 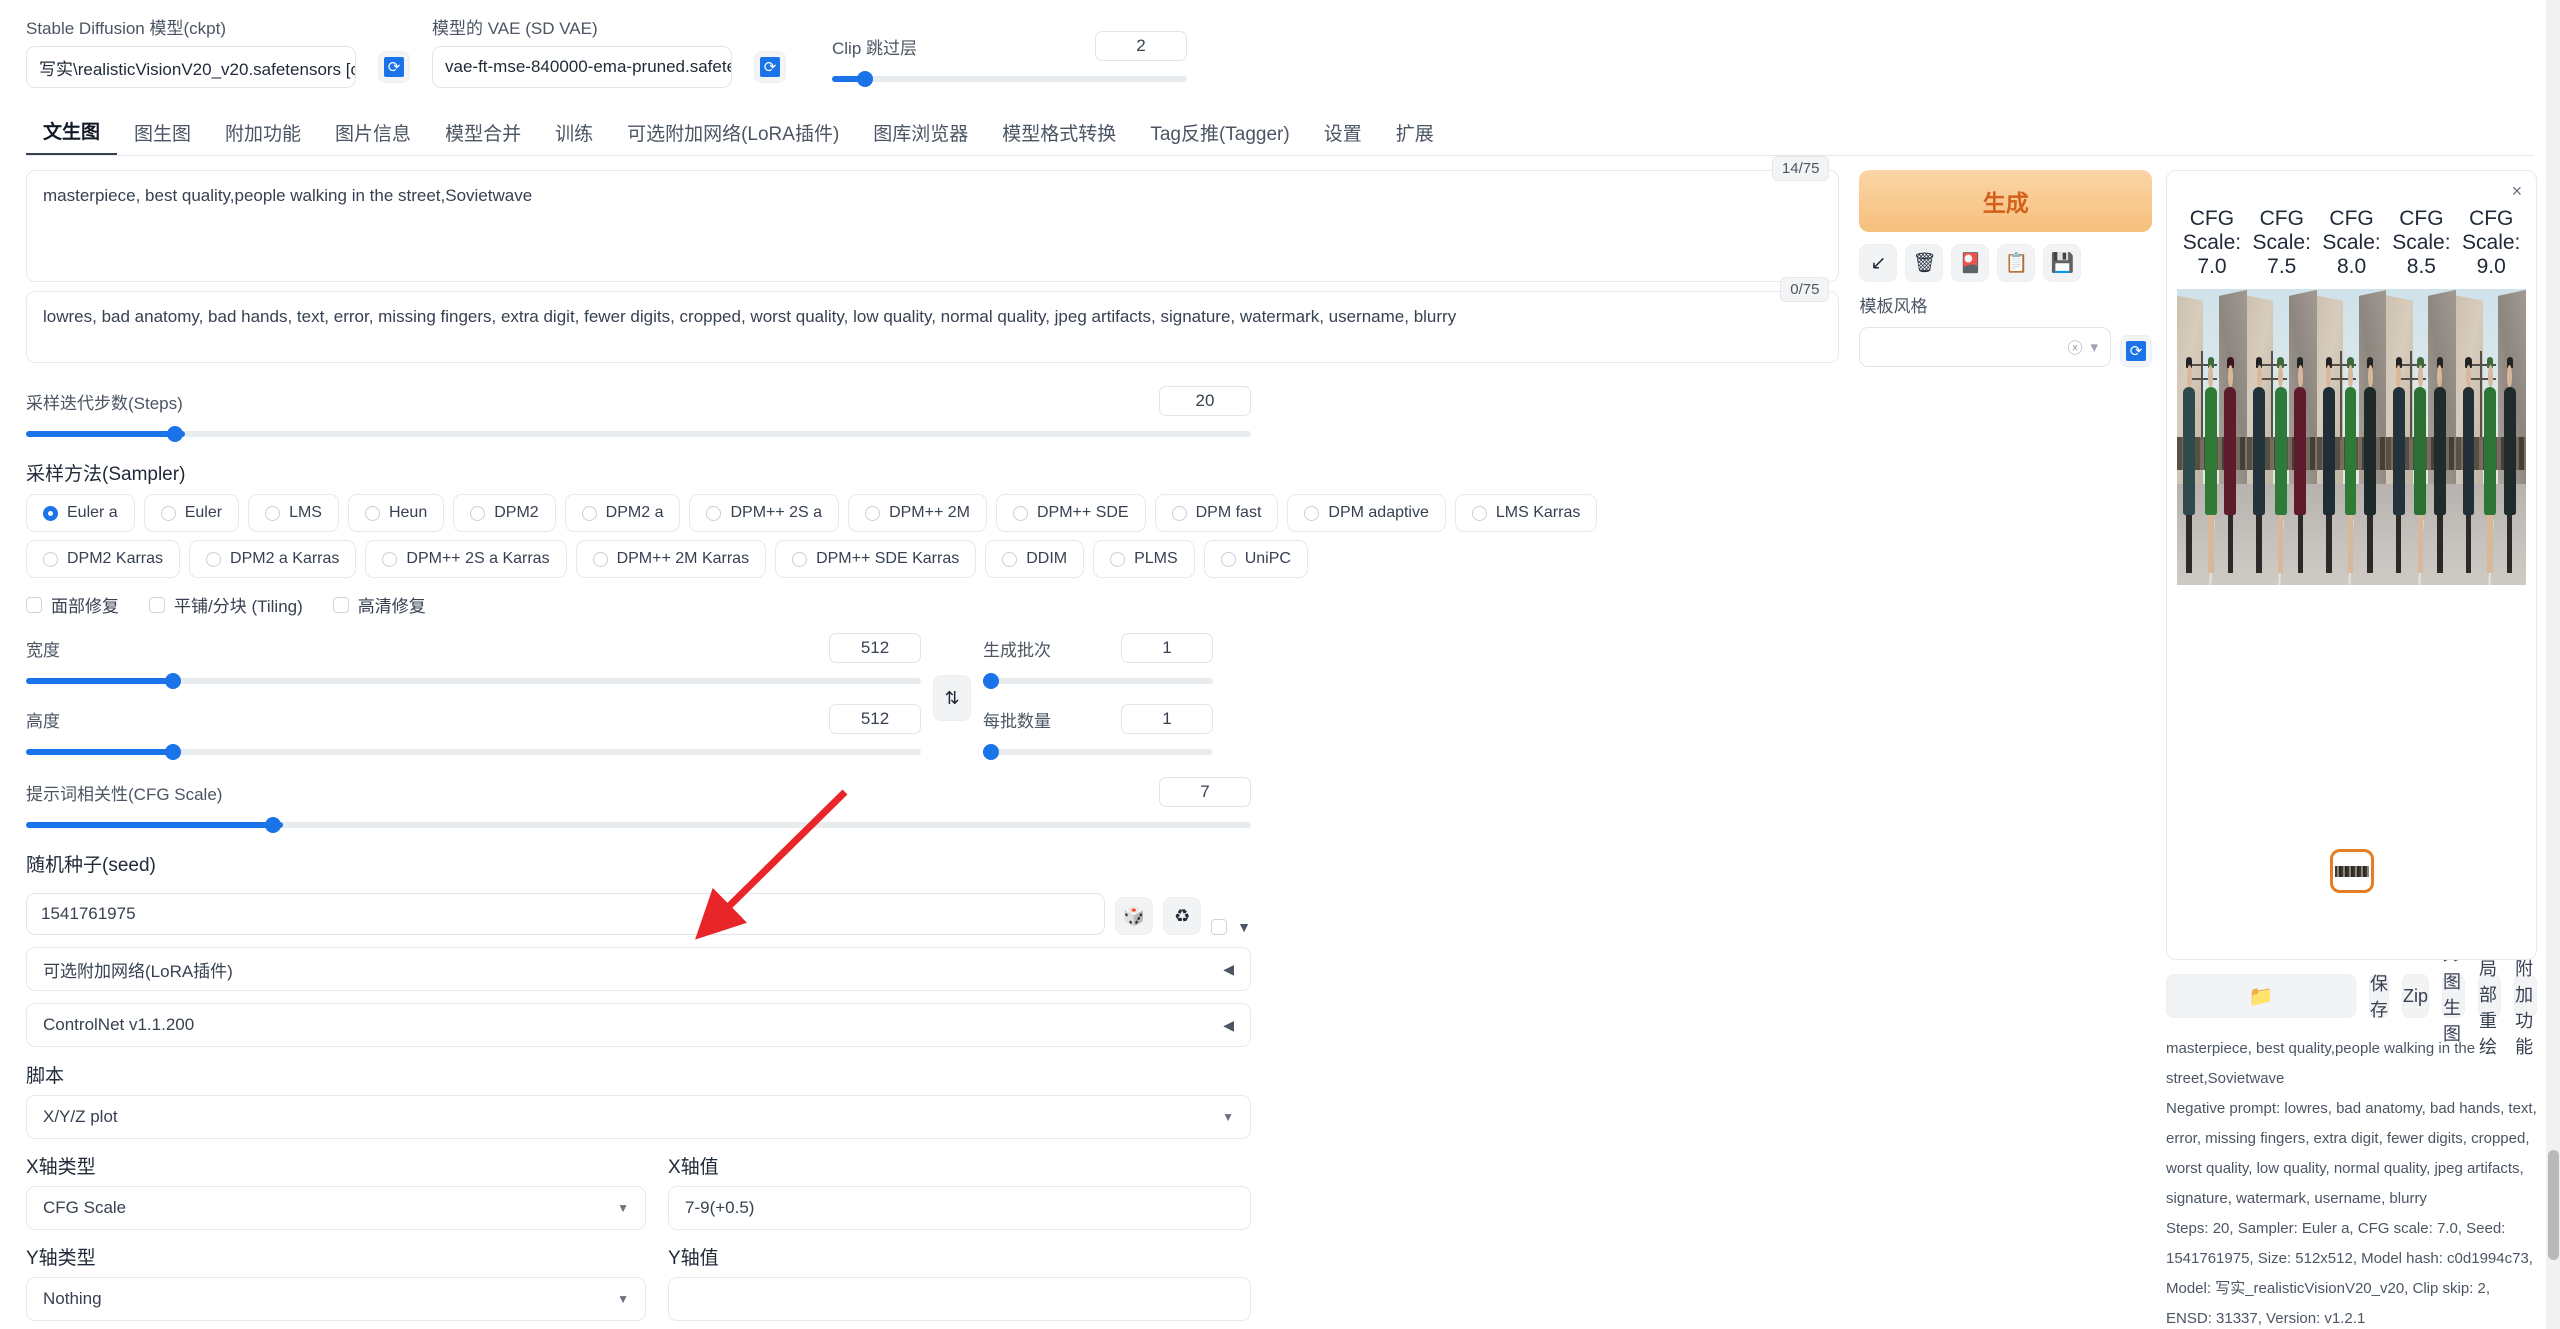 What do you see at coordinates (2005, 201) in the screenshot?
I see `generate-button: 生成` at bounding box center [2005, 201].